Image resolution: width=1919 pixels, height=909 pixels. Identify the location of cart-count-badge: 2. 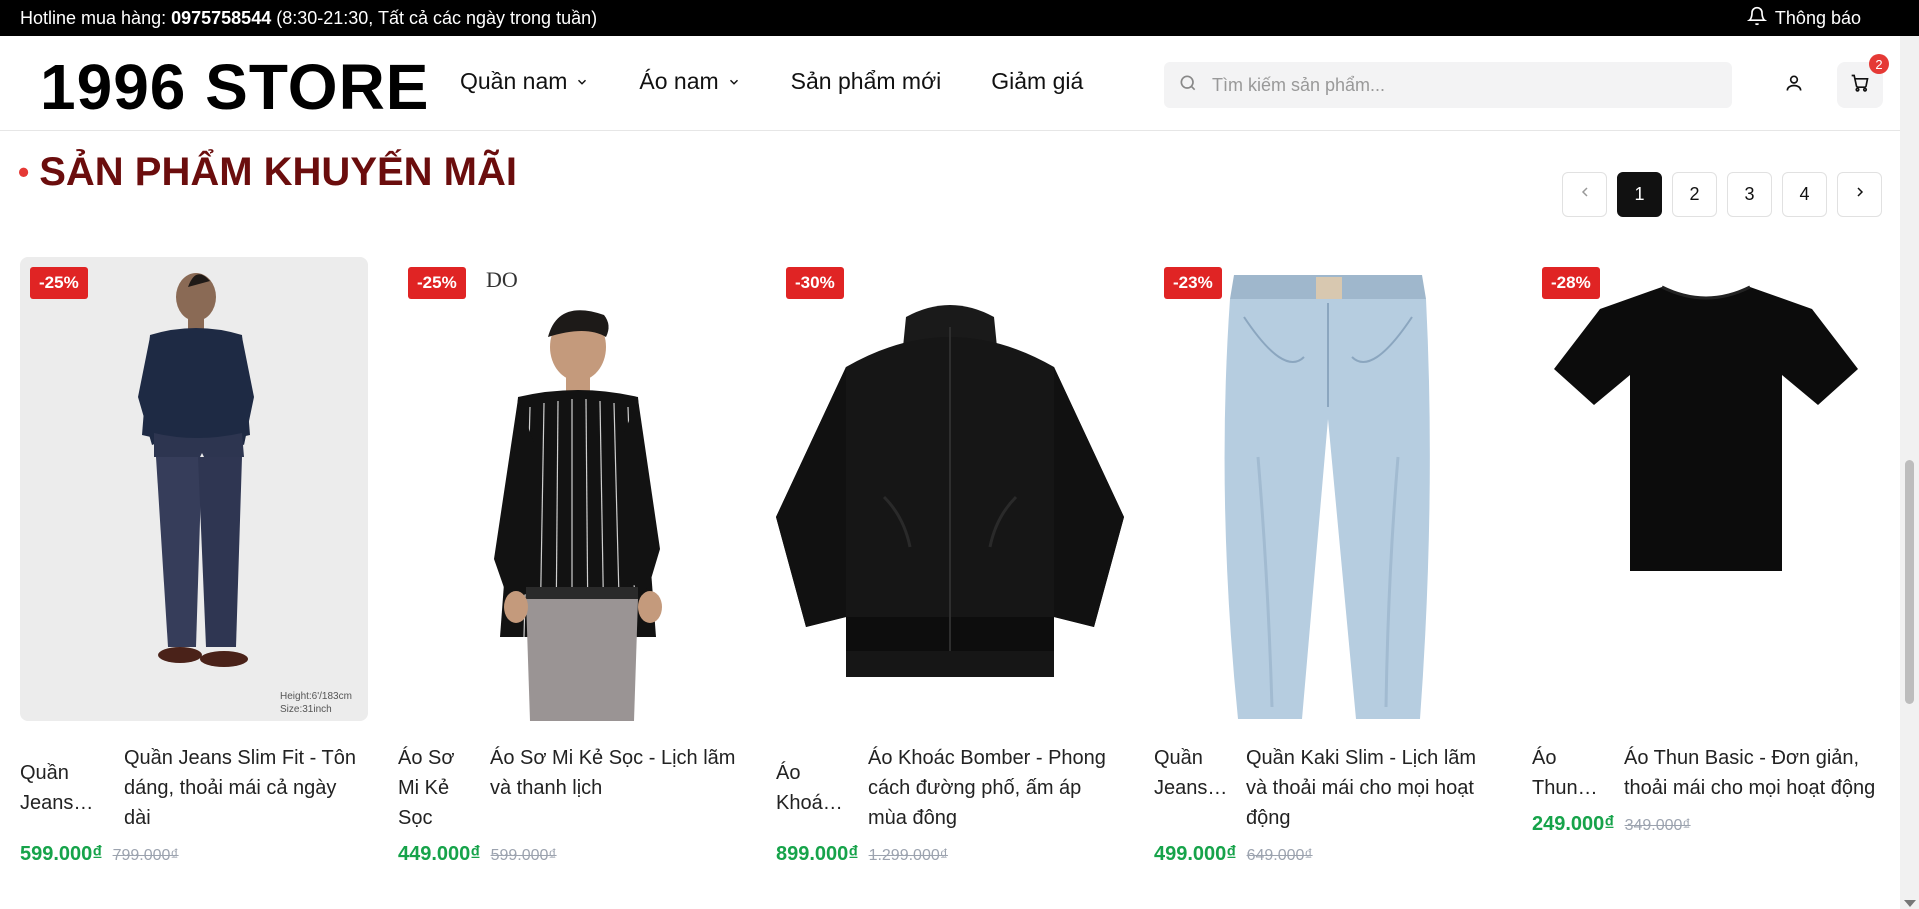
(1879, 64).